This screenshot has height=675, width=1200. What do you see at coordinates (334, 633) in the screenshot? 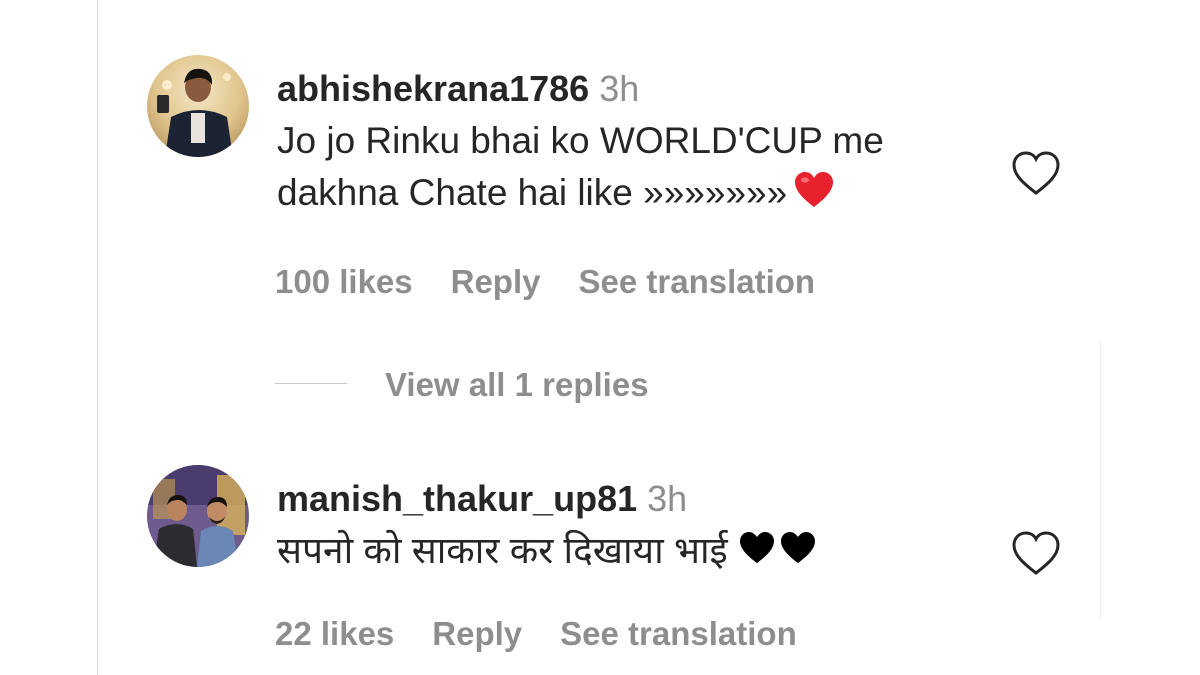
I see `likes-count: 22 likes` at bounding box center [334, 633].